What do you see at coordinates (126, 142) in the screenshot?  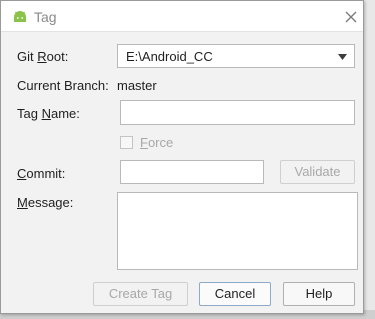 I see `force-checkbox` at bounding box center [126, 142].